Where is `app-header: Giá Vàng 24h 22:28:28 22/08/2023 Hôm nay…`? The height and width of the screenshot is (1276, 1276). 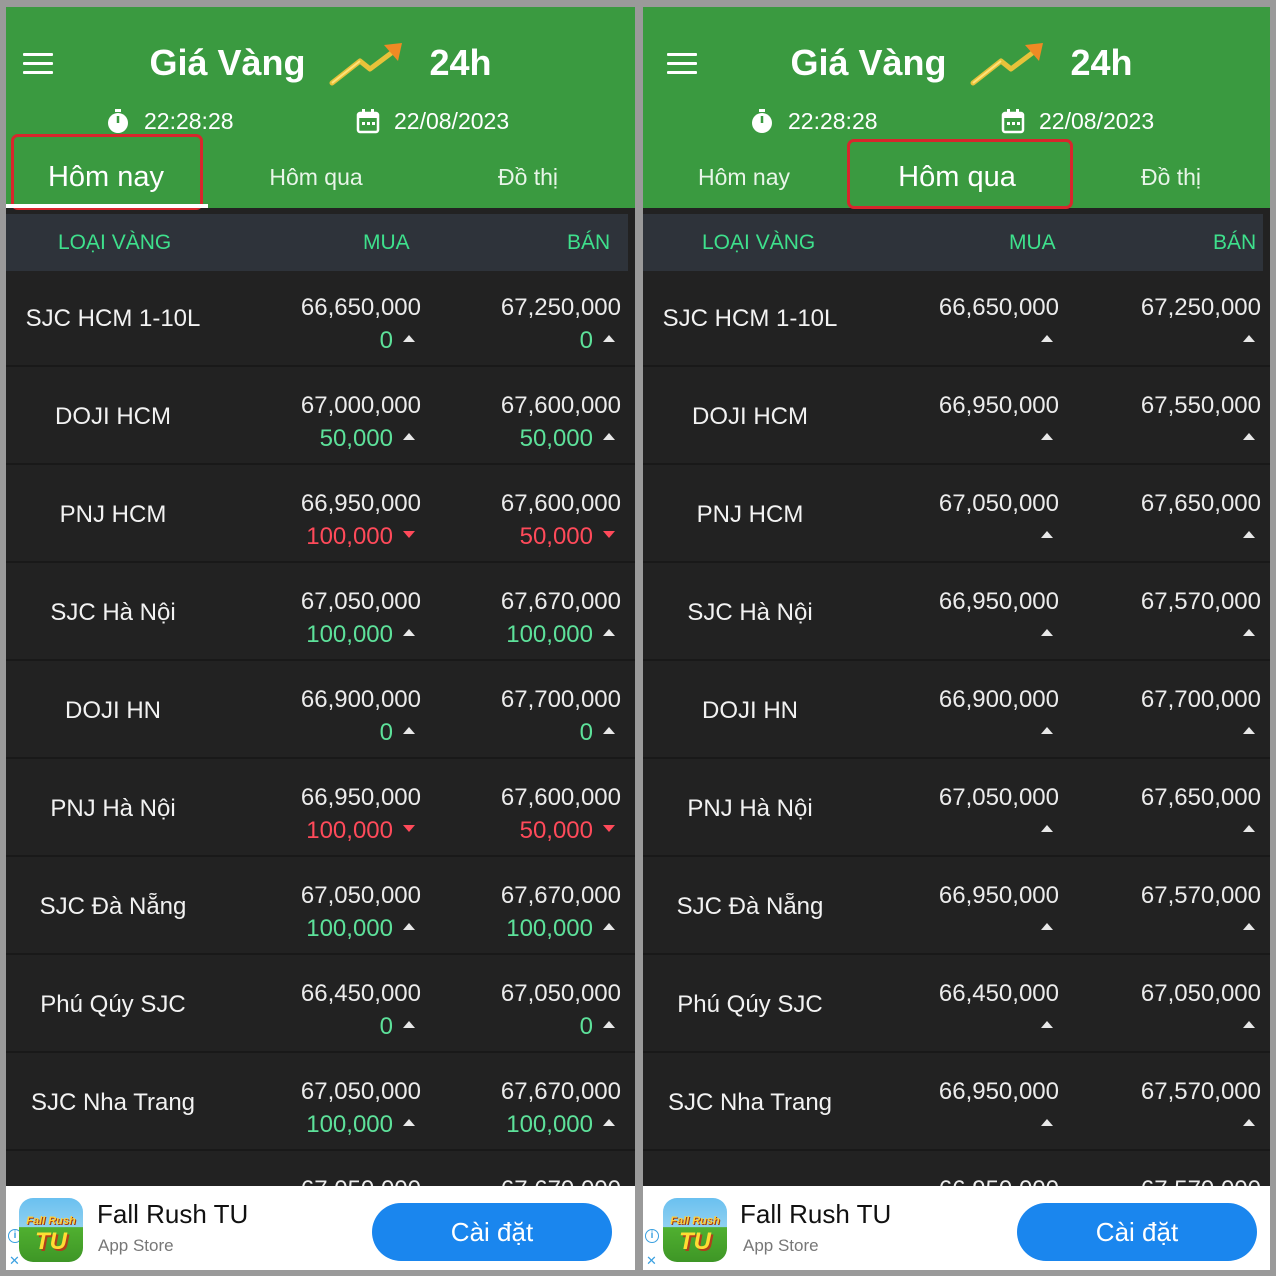 app-header: Giá Vàng 24h 22:28:28 22/08/2023 Hôm nay… is located at coordinates (320, 108).